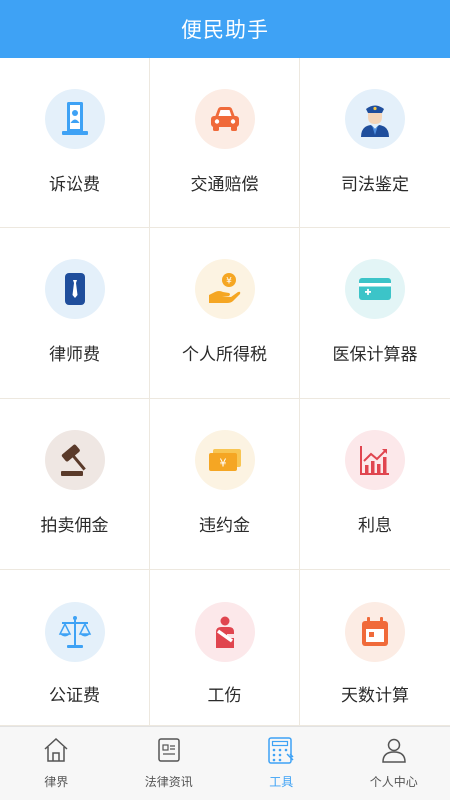 This screenshot has height=800, width=450. Describe the element at coordinates (75, 119) in the screenshot. I see `certificate-icon` at that location.